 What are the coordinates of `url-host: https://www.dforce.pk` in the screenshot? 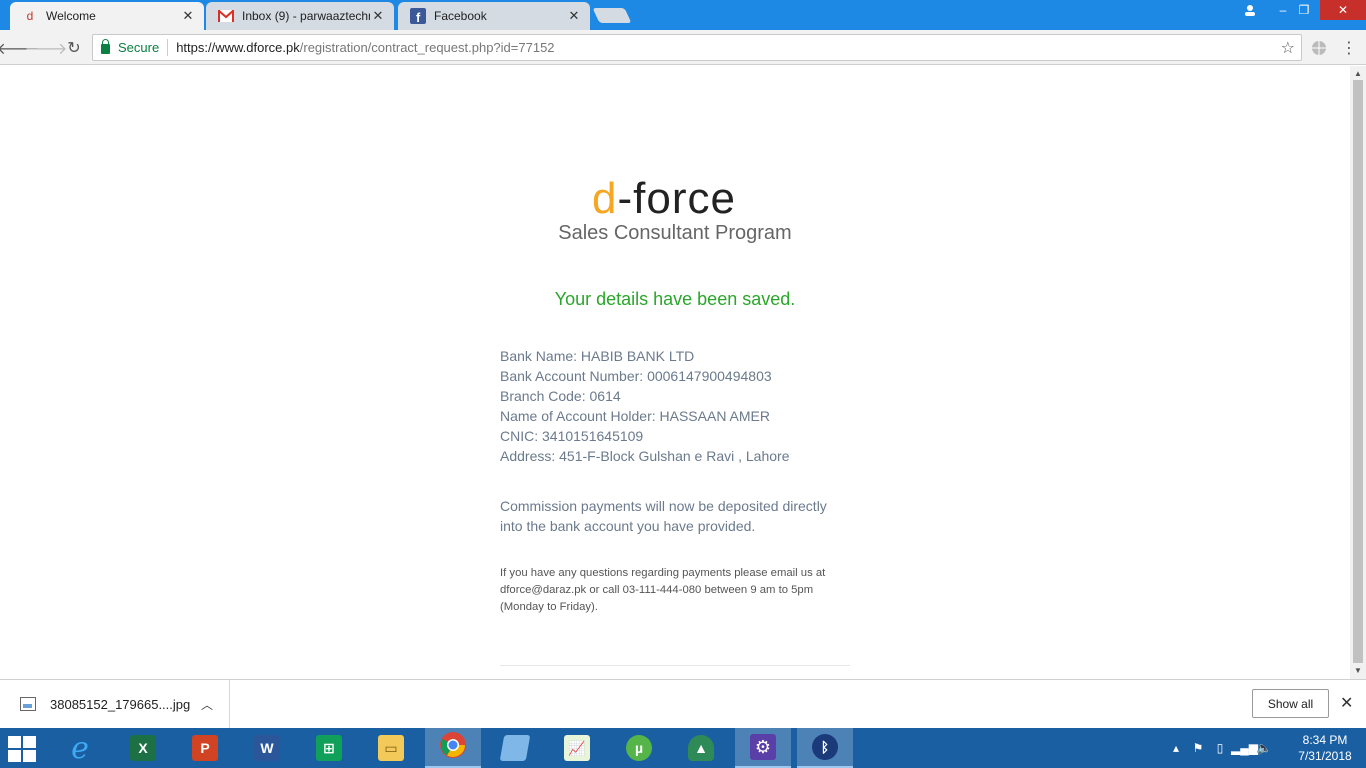 It's located at (238, 47).